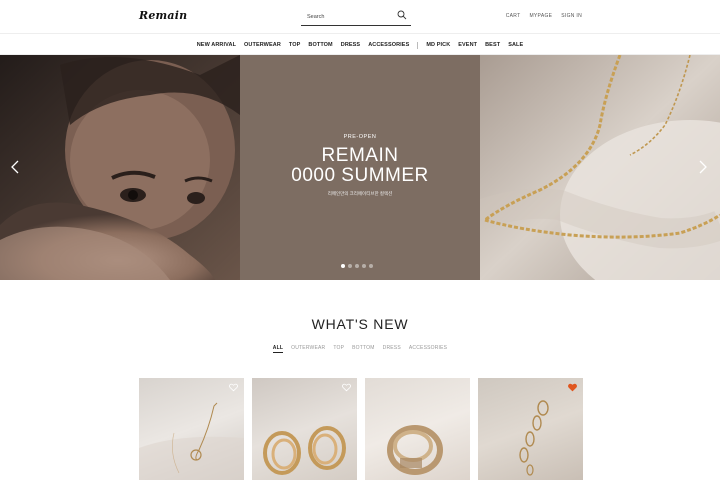  Describe the element at coordinates (262, 45) in the screenshot. I see `nav-outerwear: OUTERWEAR` at that location.